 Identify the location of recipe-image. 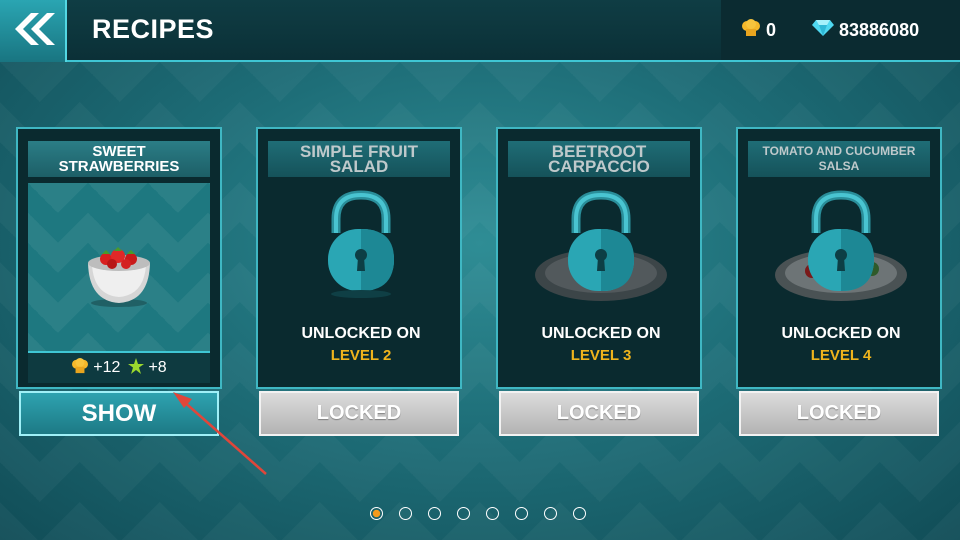
(119, 267).